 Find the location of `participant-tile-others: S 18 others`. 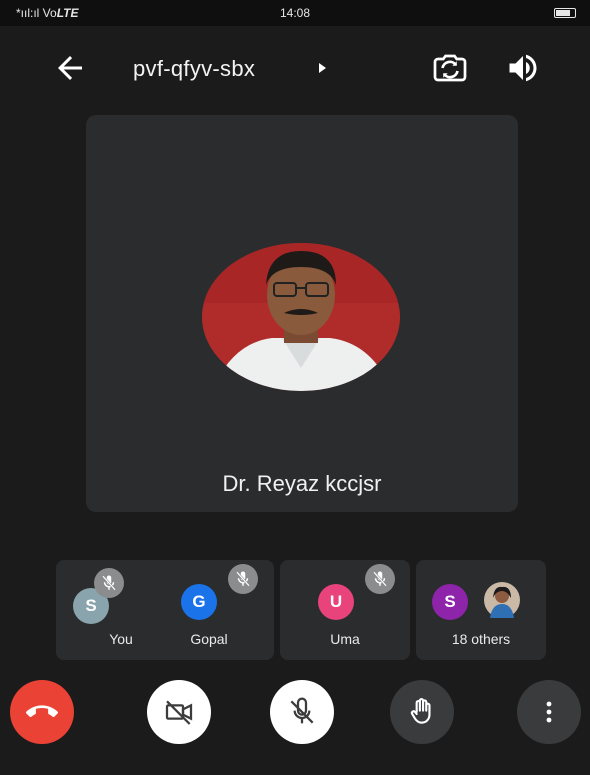

participant-tile-others: S 18 others is located at coordinates (481, 610).